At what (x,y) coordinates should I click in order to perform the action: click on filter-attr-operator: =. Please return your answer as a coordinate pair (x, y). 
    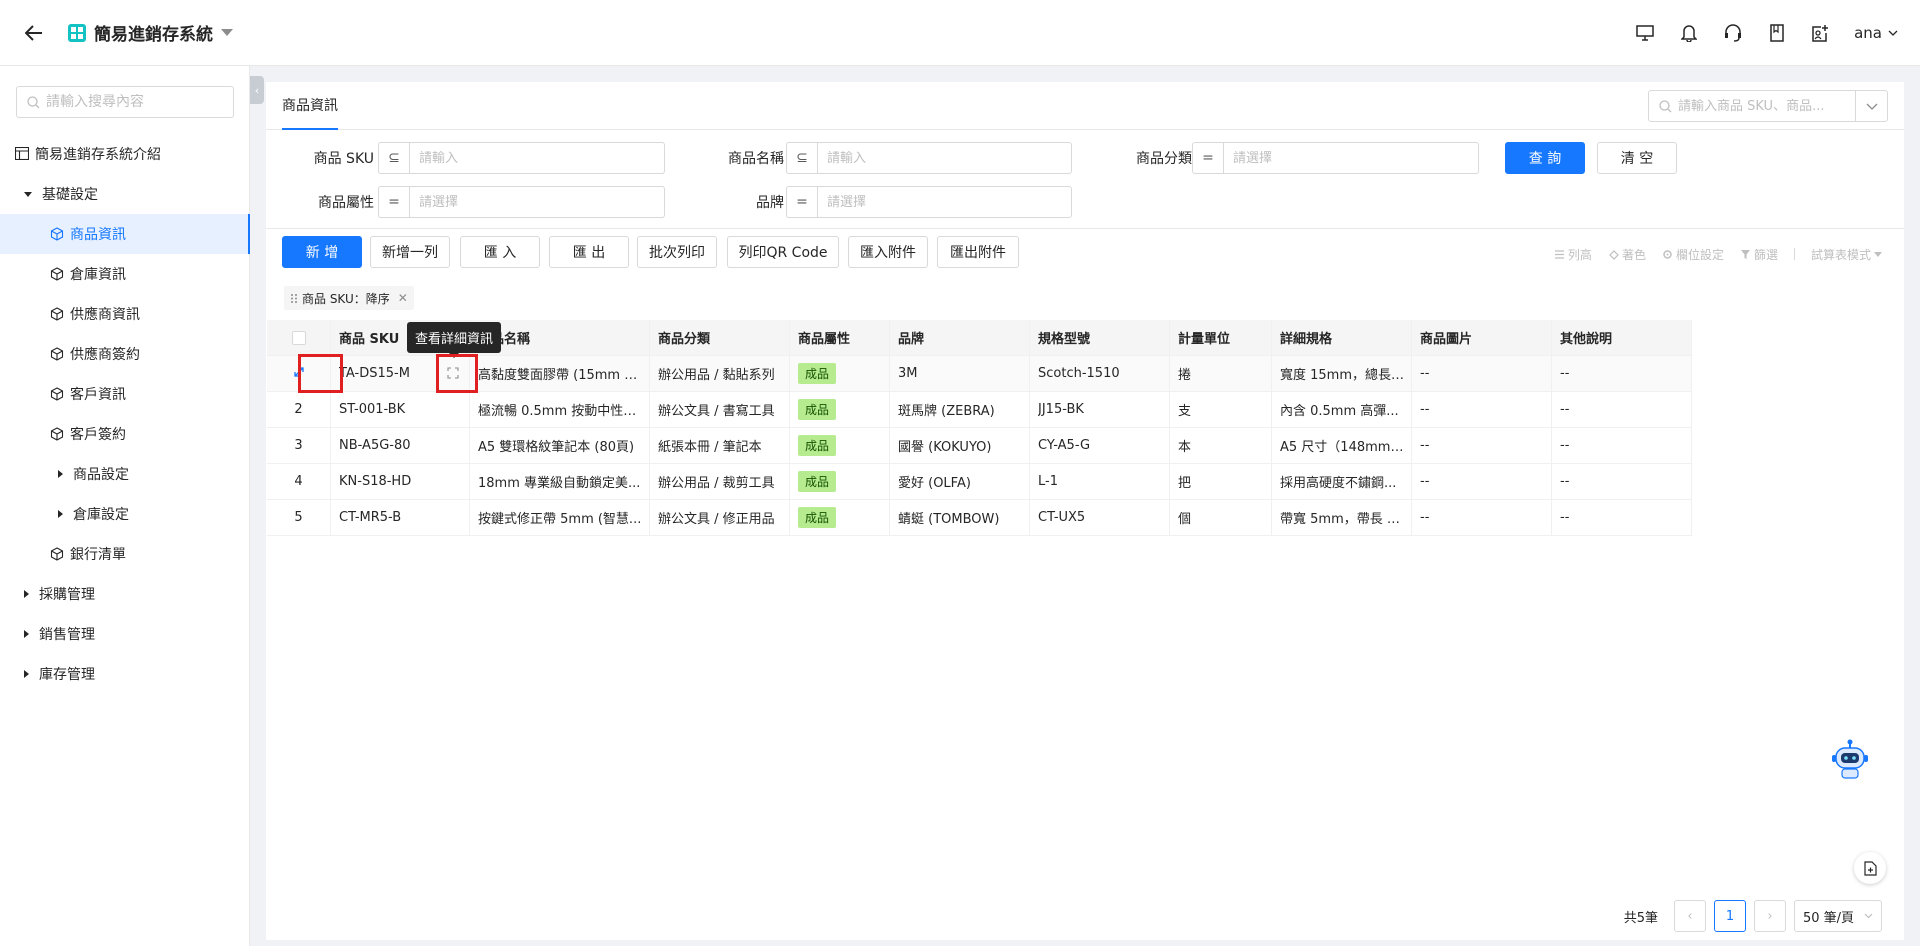
    Looking at the image, I should click on (394, 202).